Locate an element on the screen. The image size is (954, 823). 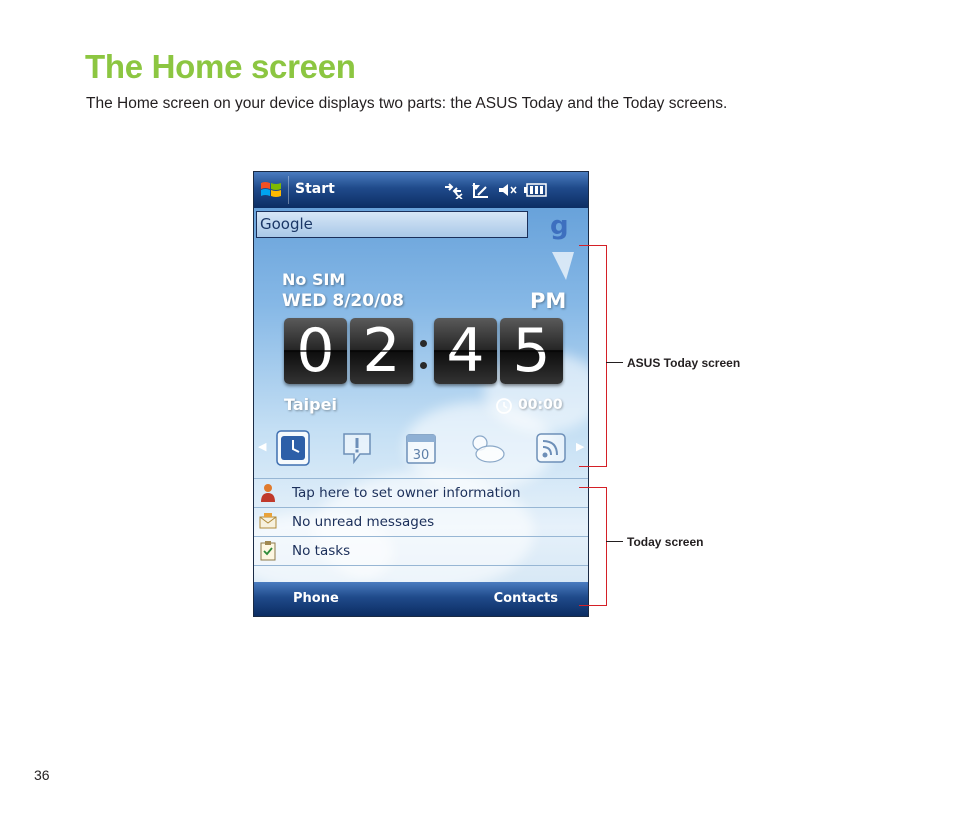
google-search-input: Google is located at coordinates (392, 224).